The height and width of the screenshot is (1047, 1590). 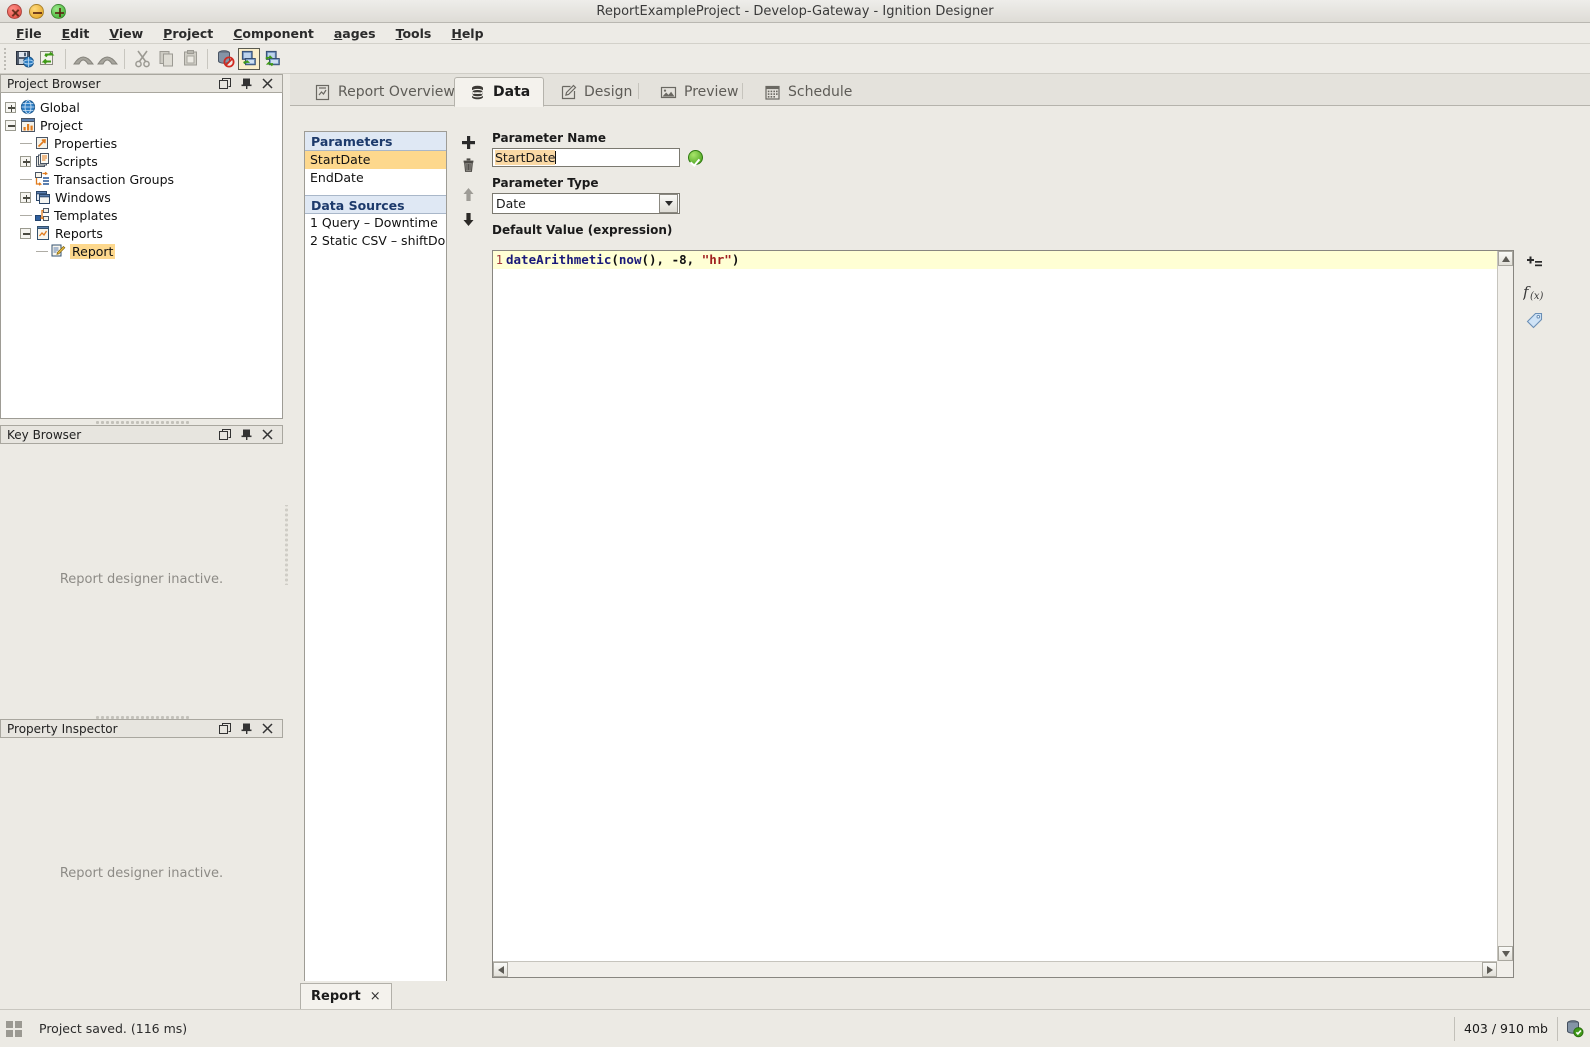 I want to click on menu-edit: Edit, so click(x=76, y=33).